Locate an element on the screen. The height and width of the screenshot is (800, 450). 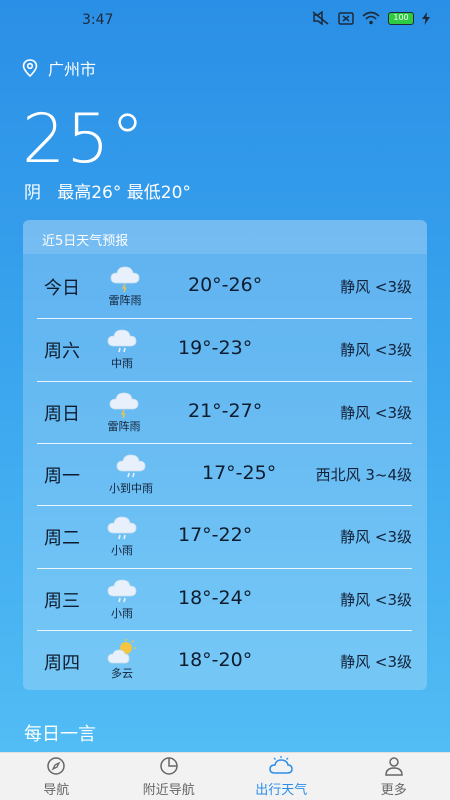
day-wind: 西北风 3~4级 is located at coordinates (363, 474).